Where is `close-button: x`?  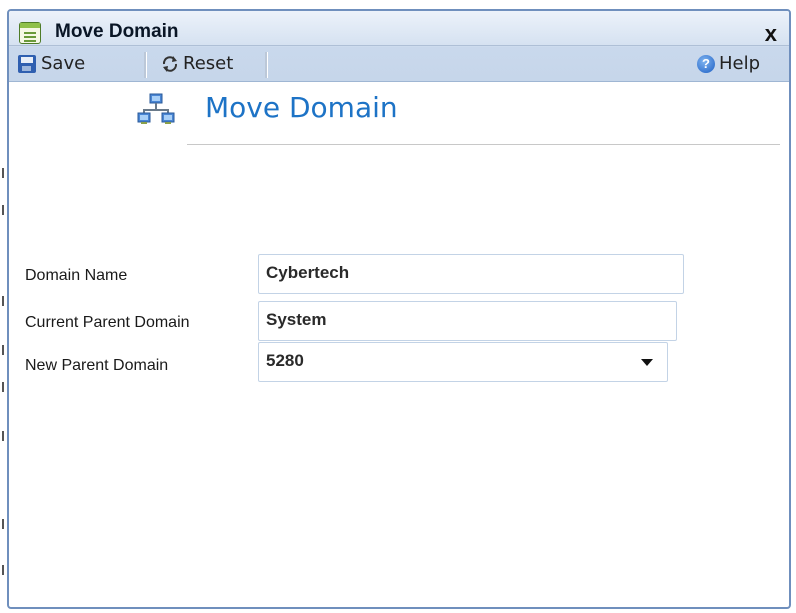 close-button: x is located at coordinates (771, 34).